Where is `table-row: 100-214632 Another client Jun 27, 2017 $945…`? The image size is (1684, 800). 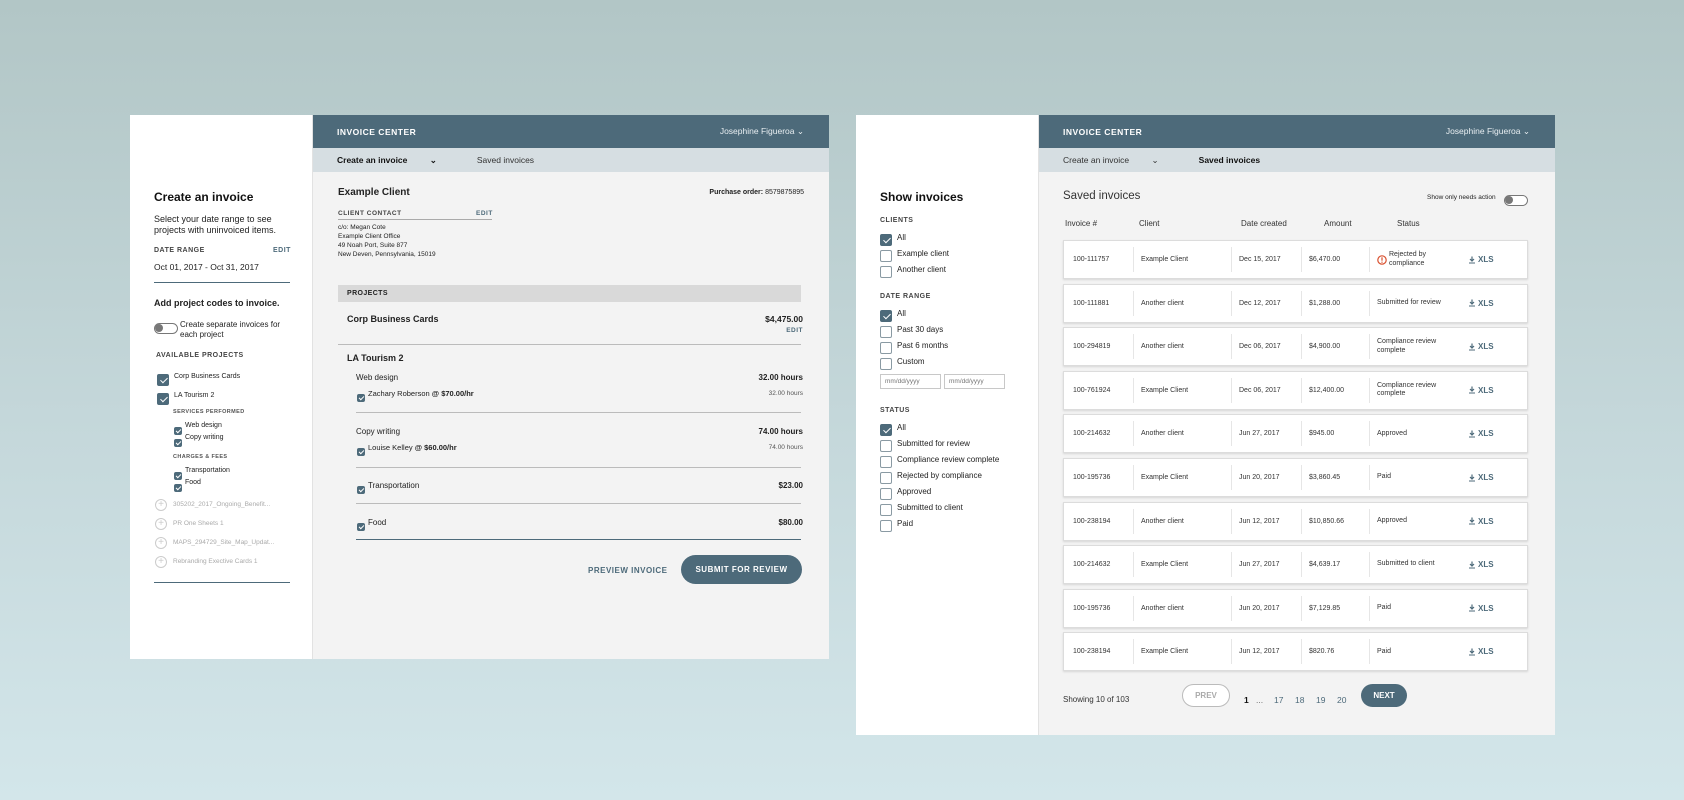 table-row: 100-214632 Another client Jun 27, 2017 $945… is located at coordinates (1295, 434).